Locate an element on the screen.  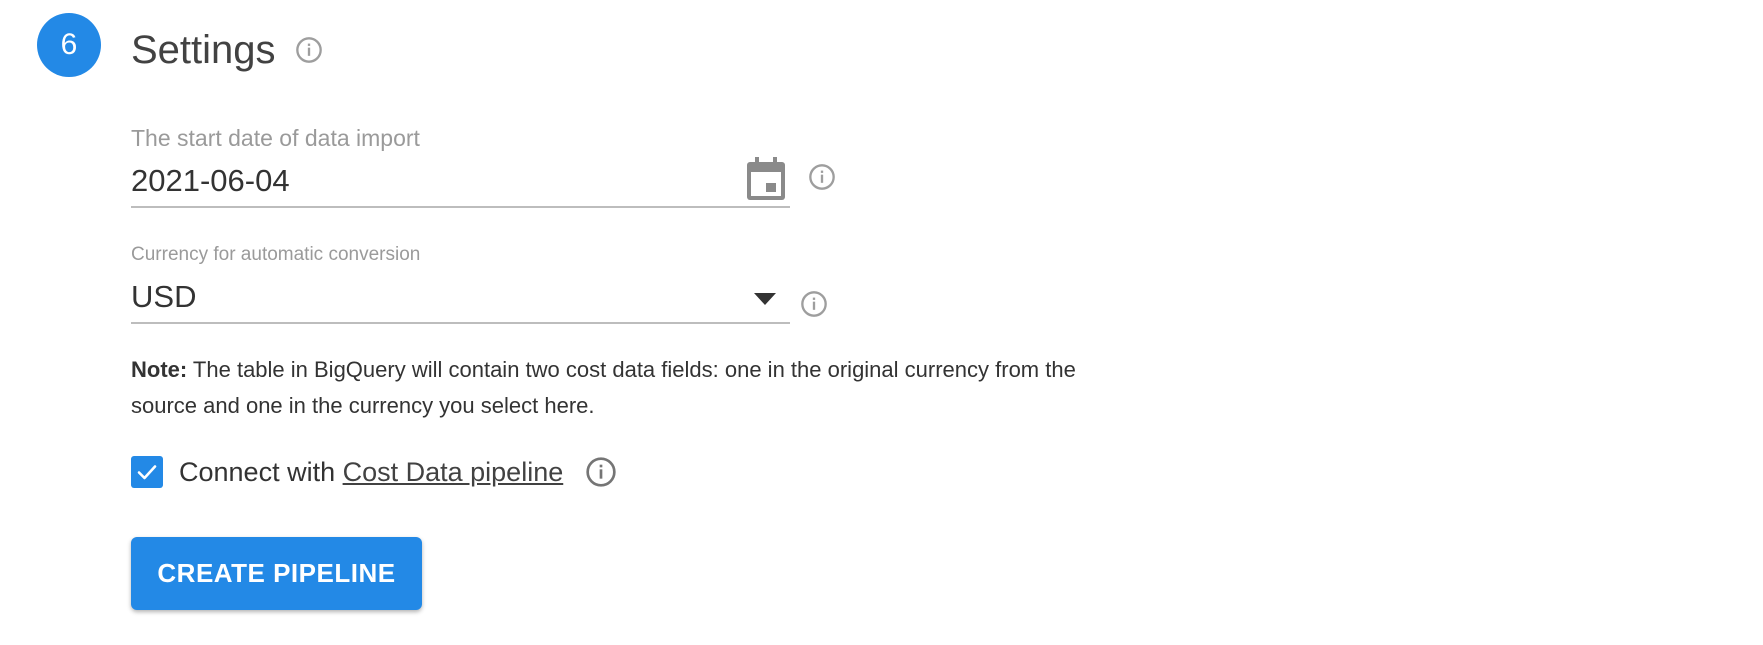
create-pipeline-button: CREATE PIPELINE is located at coordinates (276, 573).